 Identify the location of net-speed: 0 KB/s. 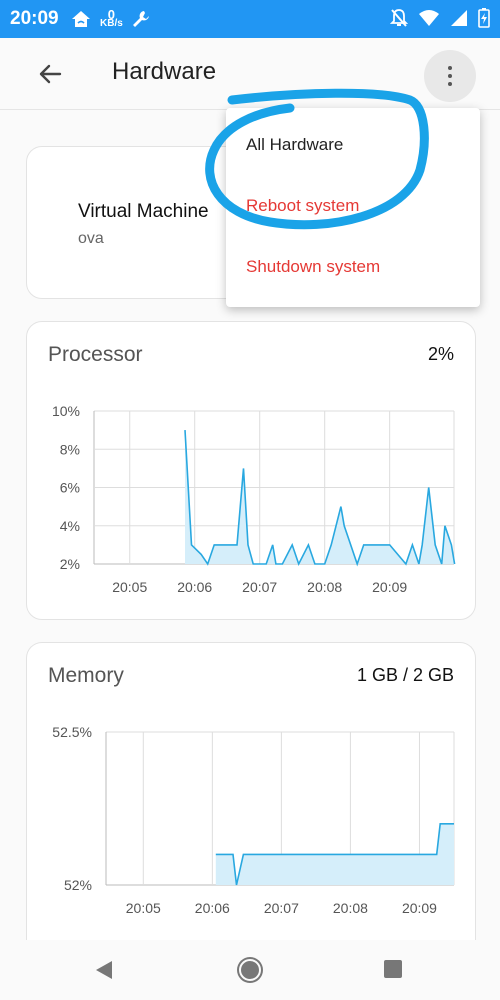
(111, 18).